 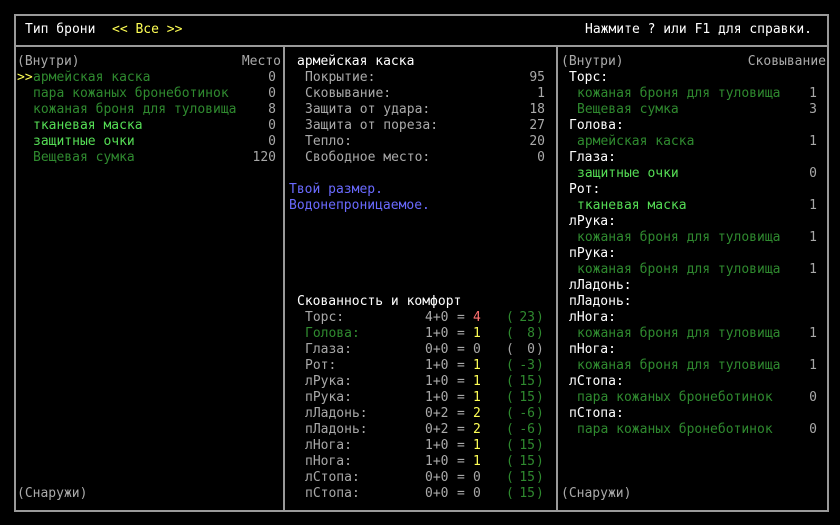 I want to click on body-part-heading: Рот:, so click(x=585, y=189).